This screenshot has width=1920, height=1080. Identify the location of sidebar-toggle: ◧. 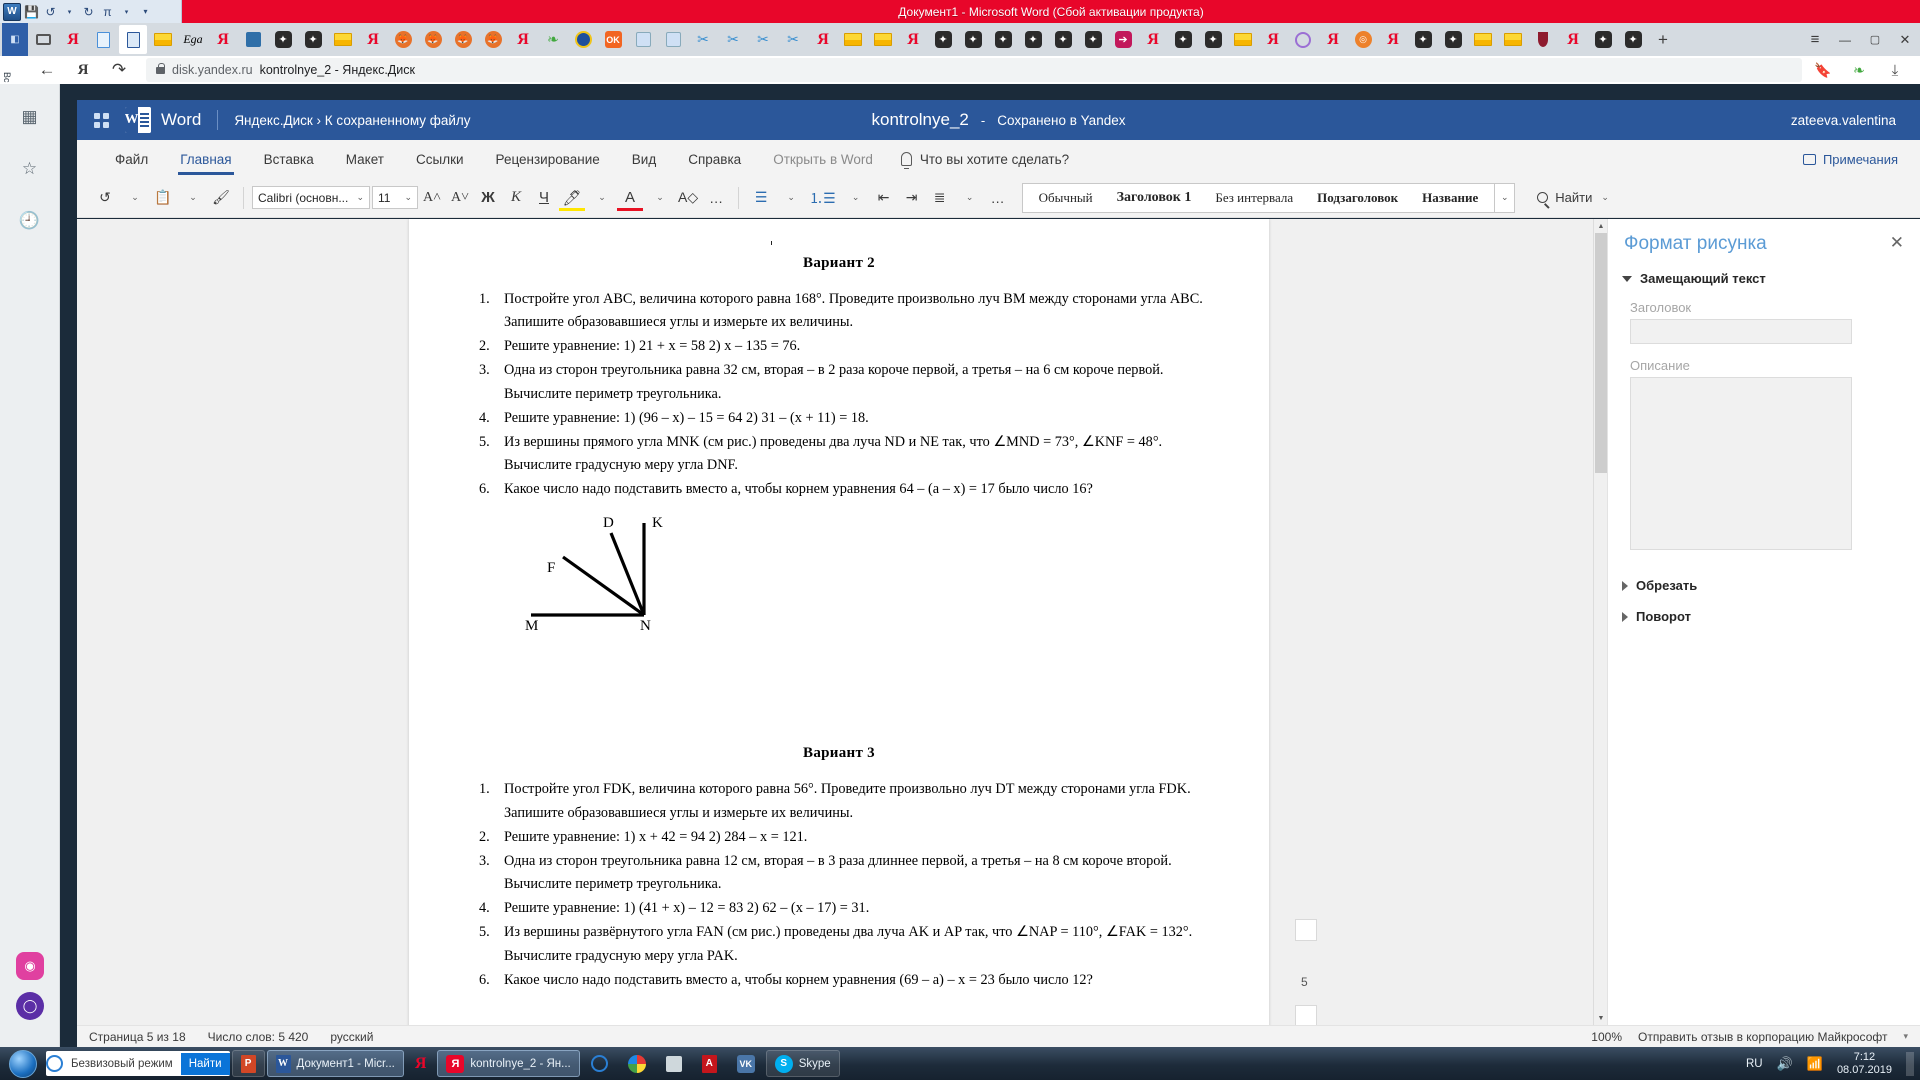
(15, 39).